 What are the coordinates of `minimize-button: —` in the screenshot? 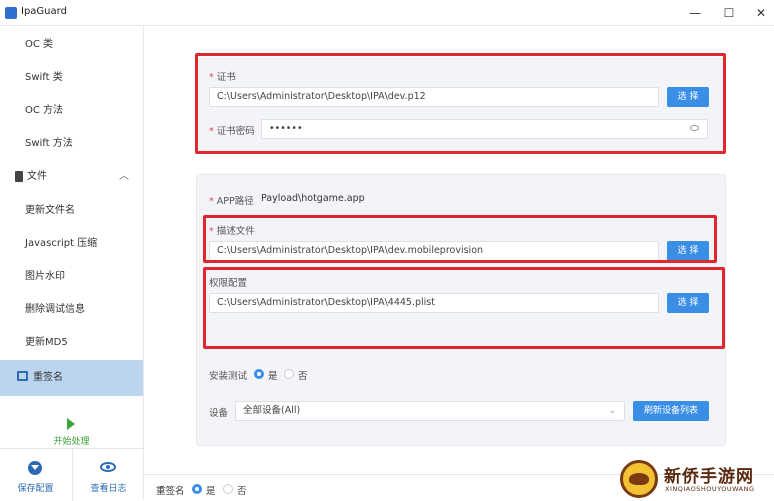 It's located at (695, 13).